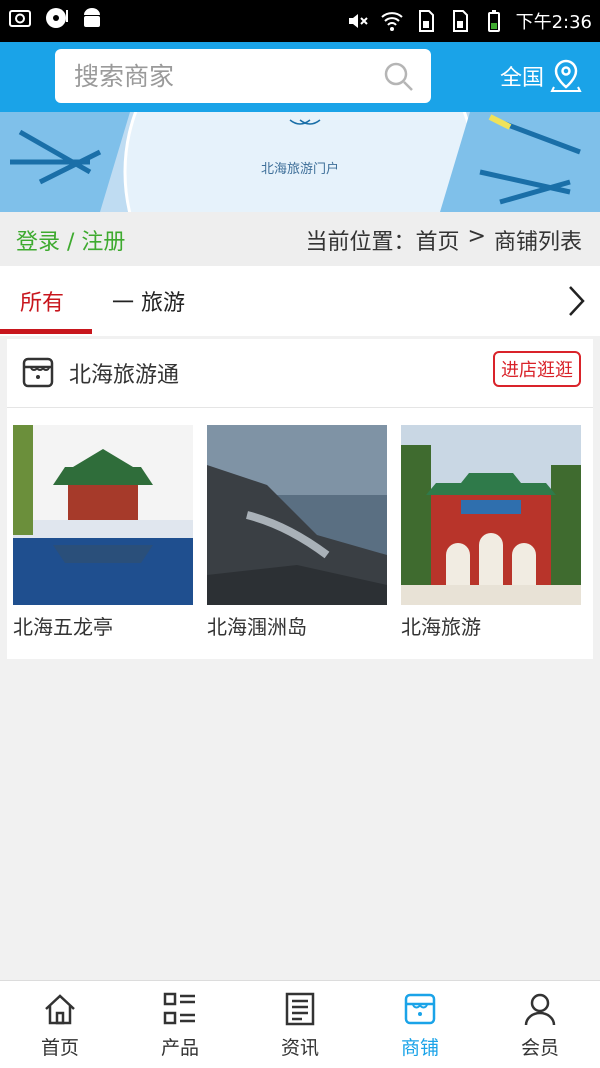 This screenshot has width=600, height=1068. What do you see at coordinates (46, 331) in the screenshot?
I see `active-tab-indicator` at bounding box center [46, 331].